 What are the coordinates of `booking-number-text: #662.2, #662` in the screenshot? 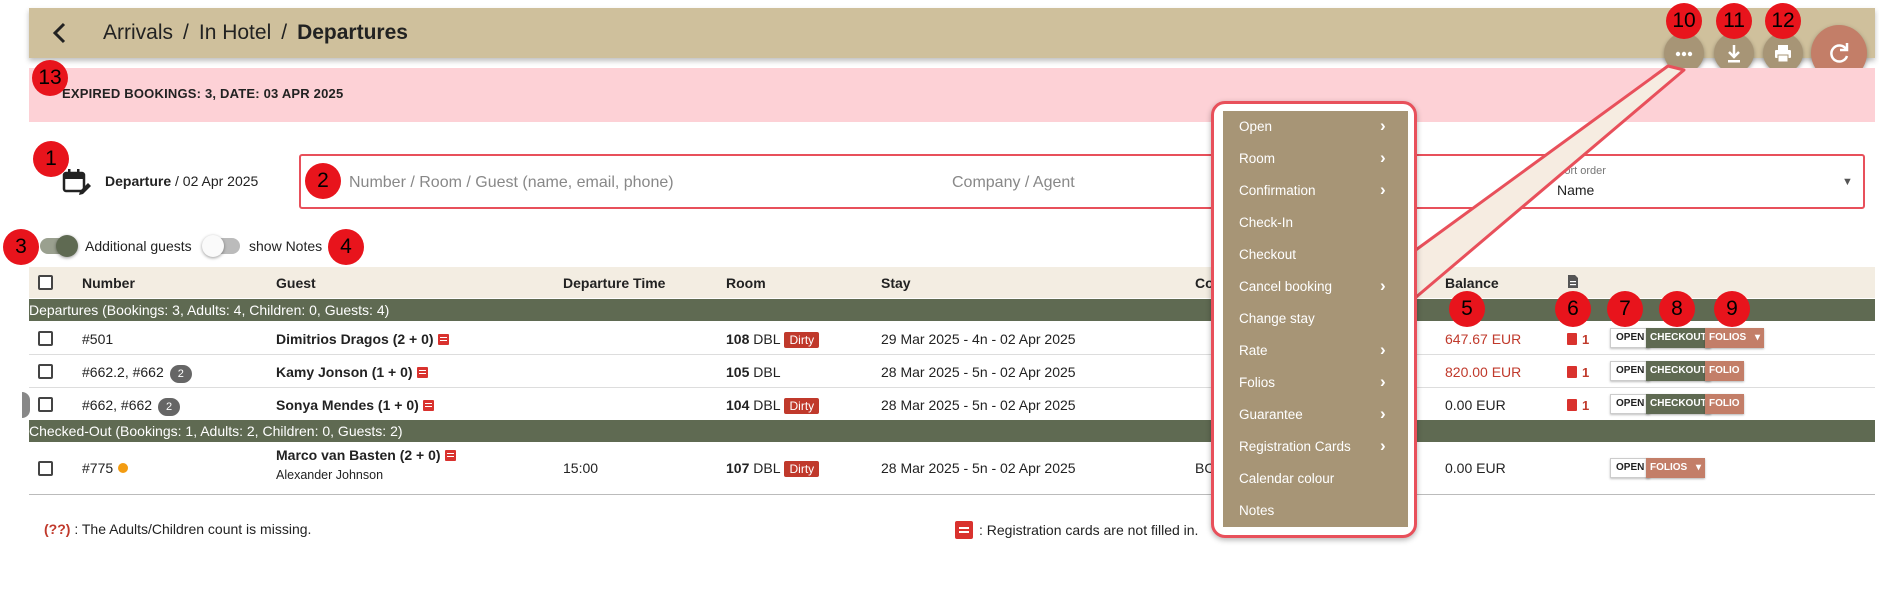 It's located at (123, 372).